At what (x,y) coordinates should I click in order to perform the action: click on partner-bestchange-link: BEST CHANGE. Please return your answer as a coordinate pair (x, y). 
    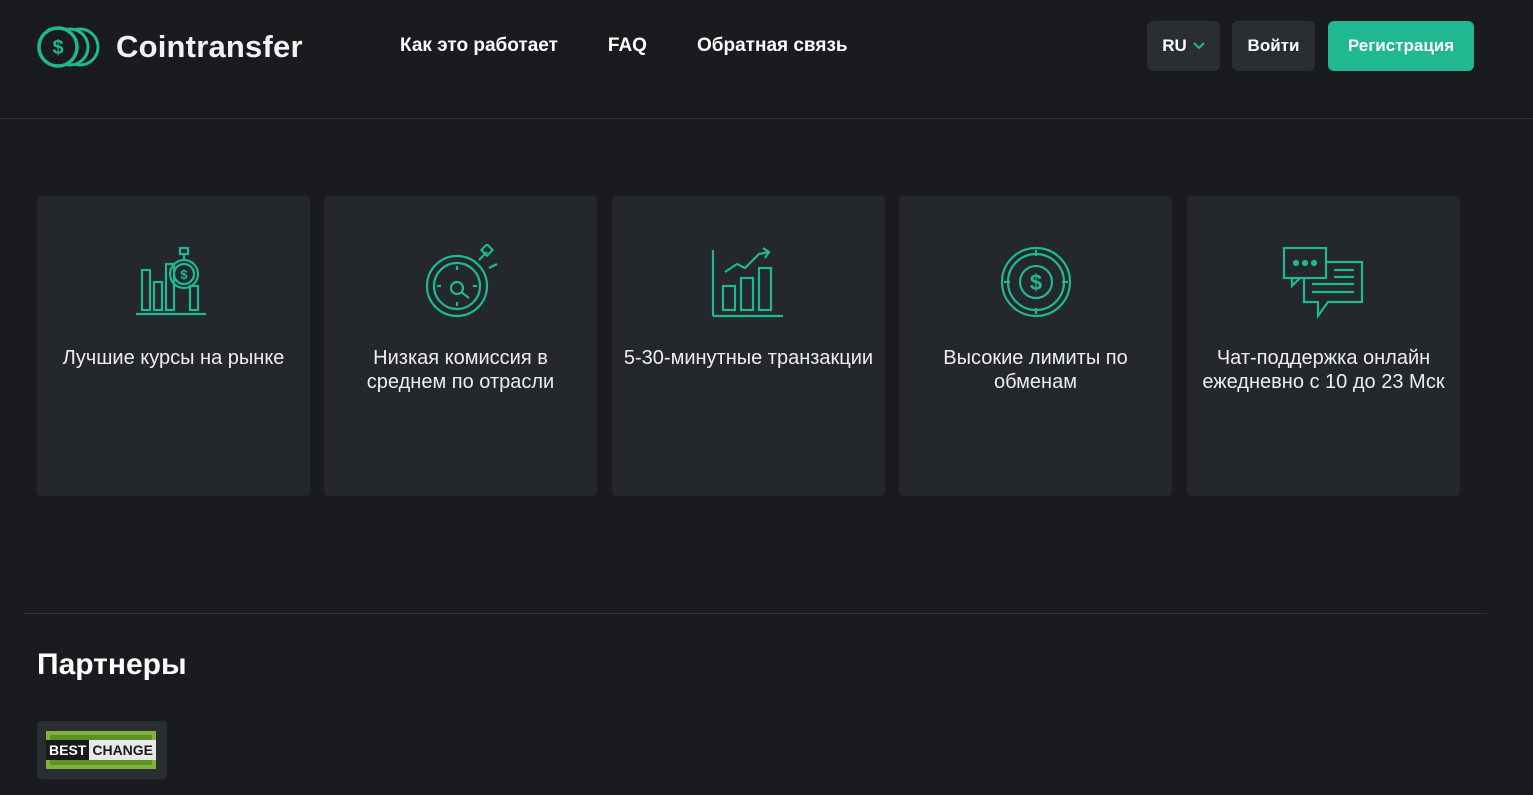
    Looking at the image, I should click on (102, 750).